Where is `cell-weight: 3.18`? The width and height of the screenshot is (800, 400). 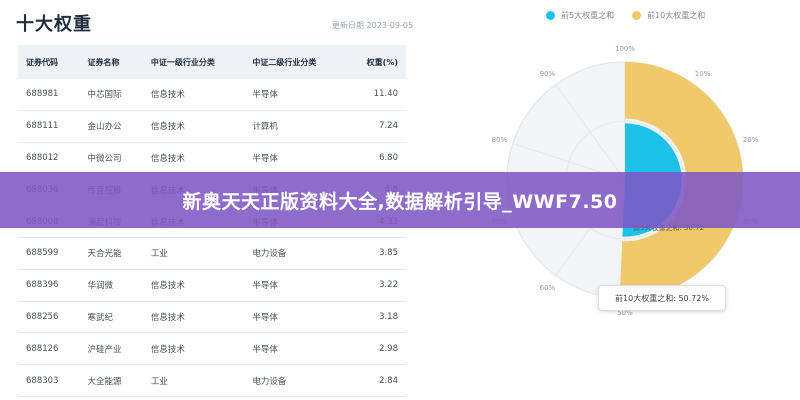 cell-weight: 3.18 is located at coordinates (375, 317).